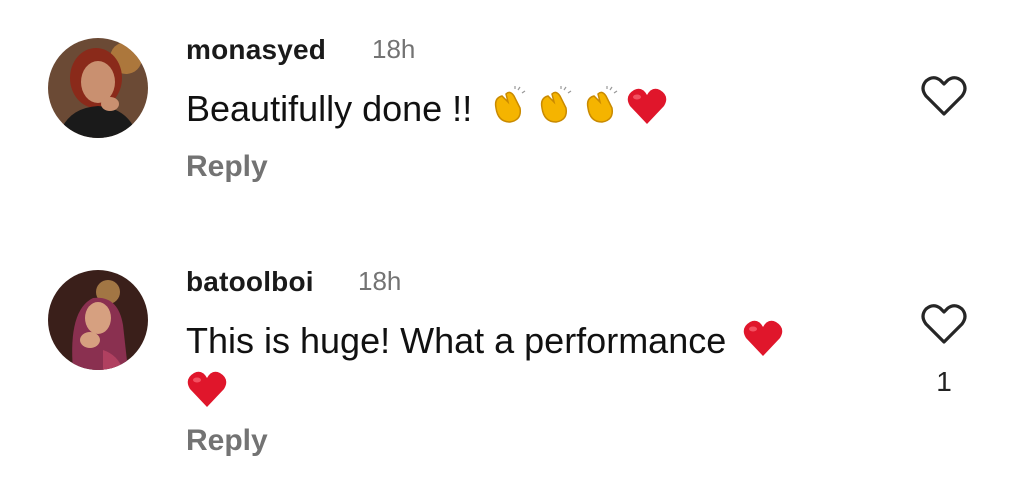  Describe the element at coordinates (329, 109) in the screenshot. I see `comment-text-body: Beautifully done !!` at that location.